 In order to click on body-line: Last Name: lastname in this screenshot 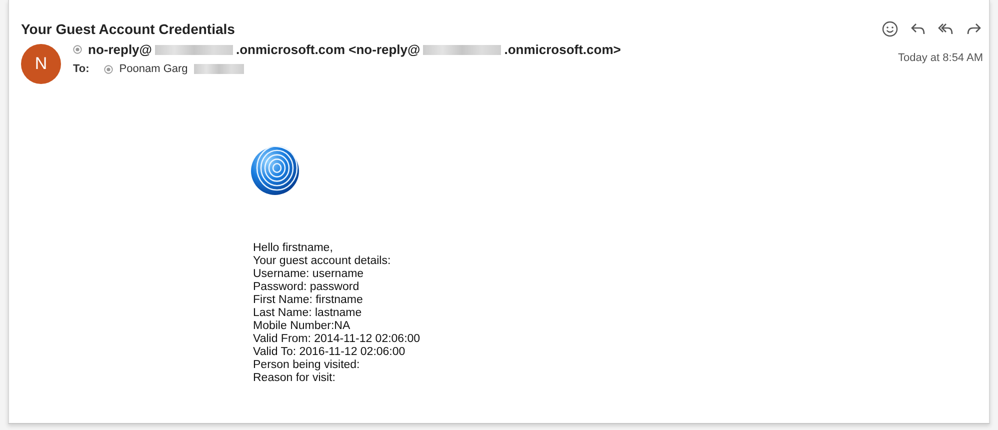, I will do `click(308, 313)`.